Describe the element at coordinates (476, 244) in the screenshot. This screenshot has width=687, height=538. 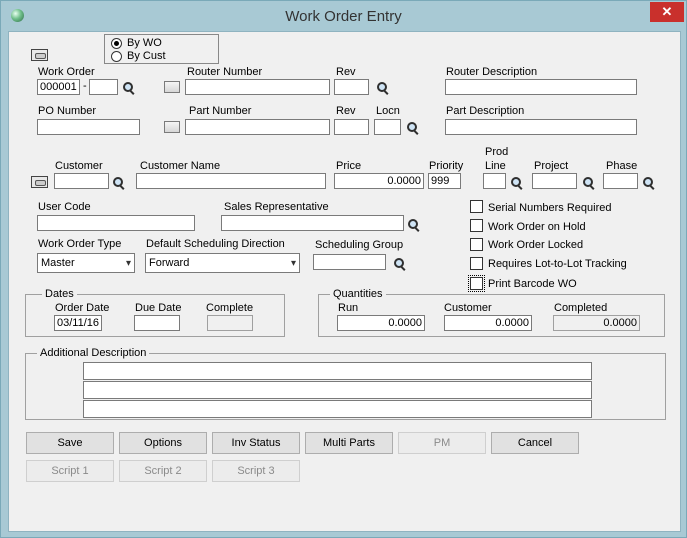
I see `work-order-locked-checkbox` at that location.